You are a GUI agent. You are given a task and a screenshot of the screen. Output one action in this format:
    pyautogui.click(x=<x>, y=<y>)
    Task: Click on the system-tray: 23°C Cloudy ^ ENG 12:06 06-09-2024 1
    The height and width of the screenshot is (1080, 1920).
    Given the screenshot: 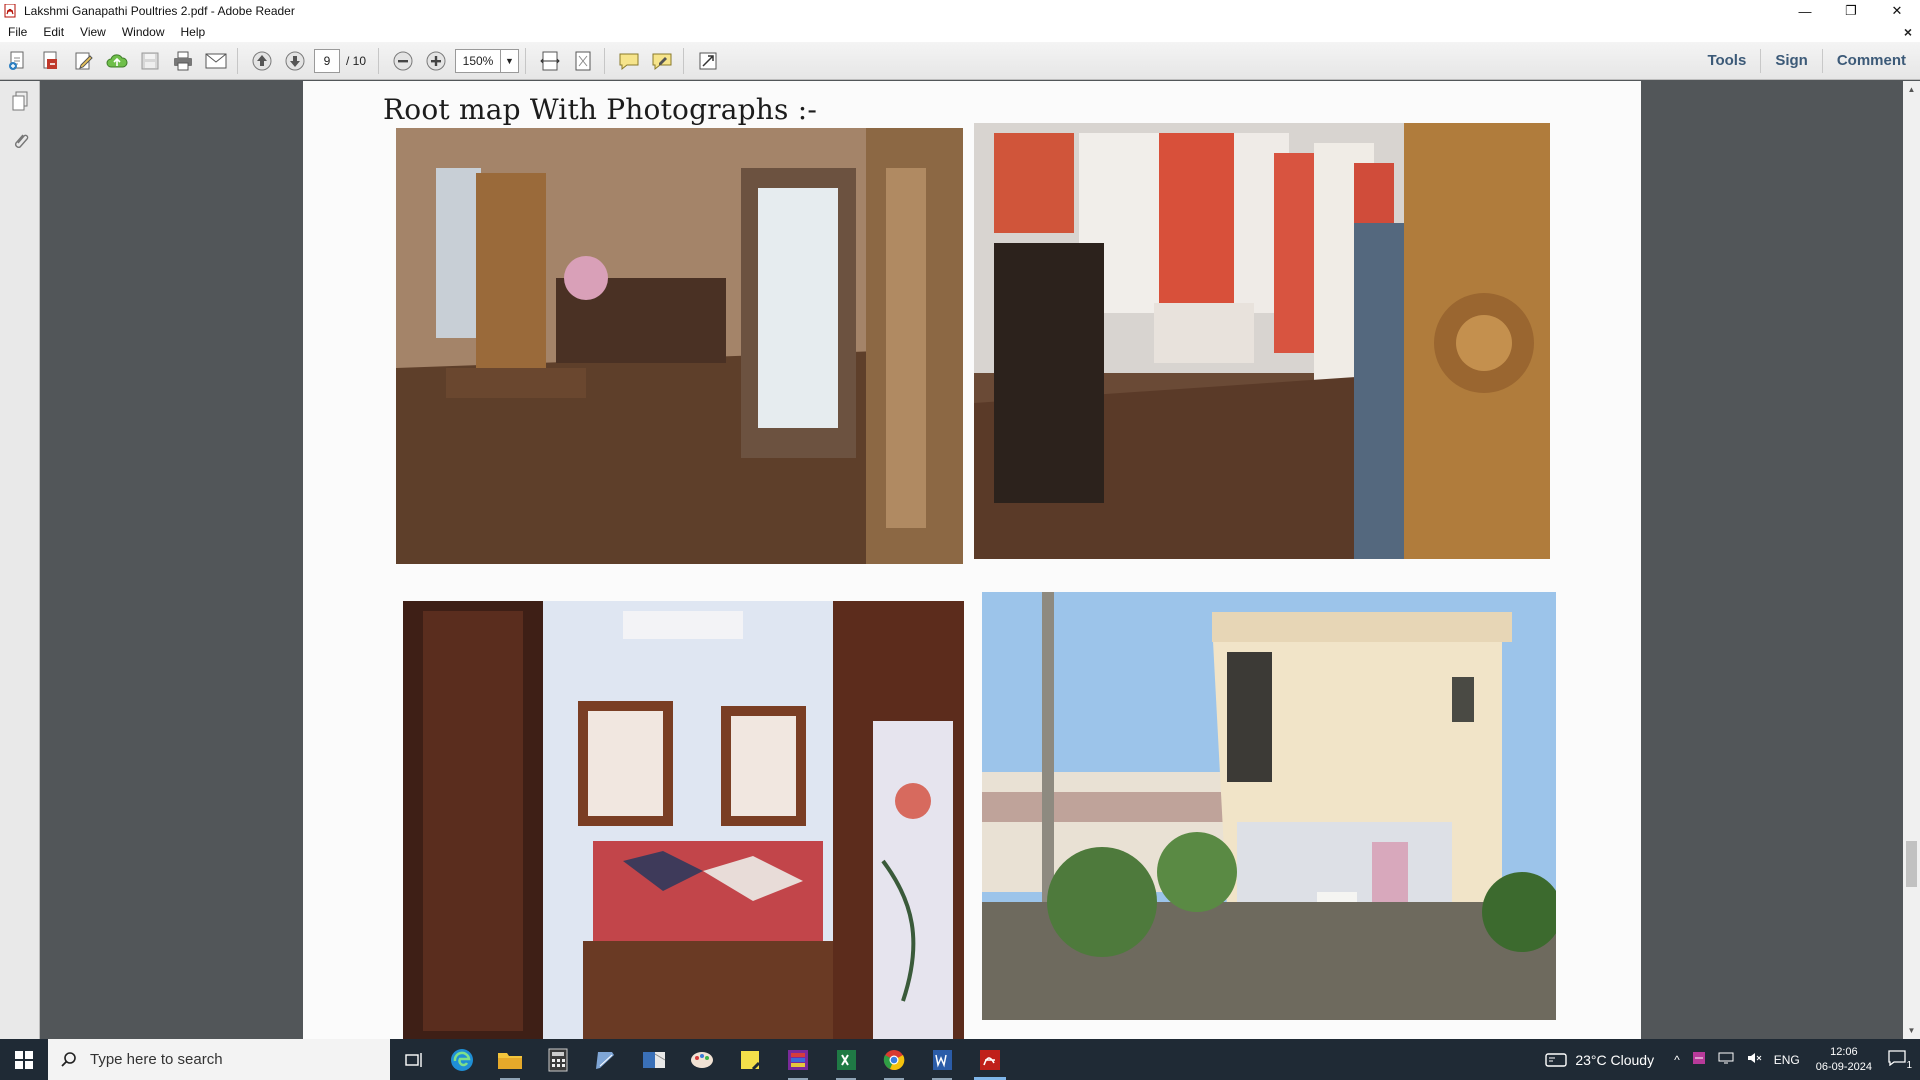 What is the action you would take?
    pyautogui.click(x=1732, y=1059)
    